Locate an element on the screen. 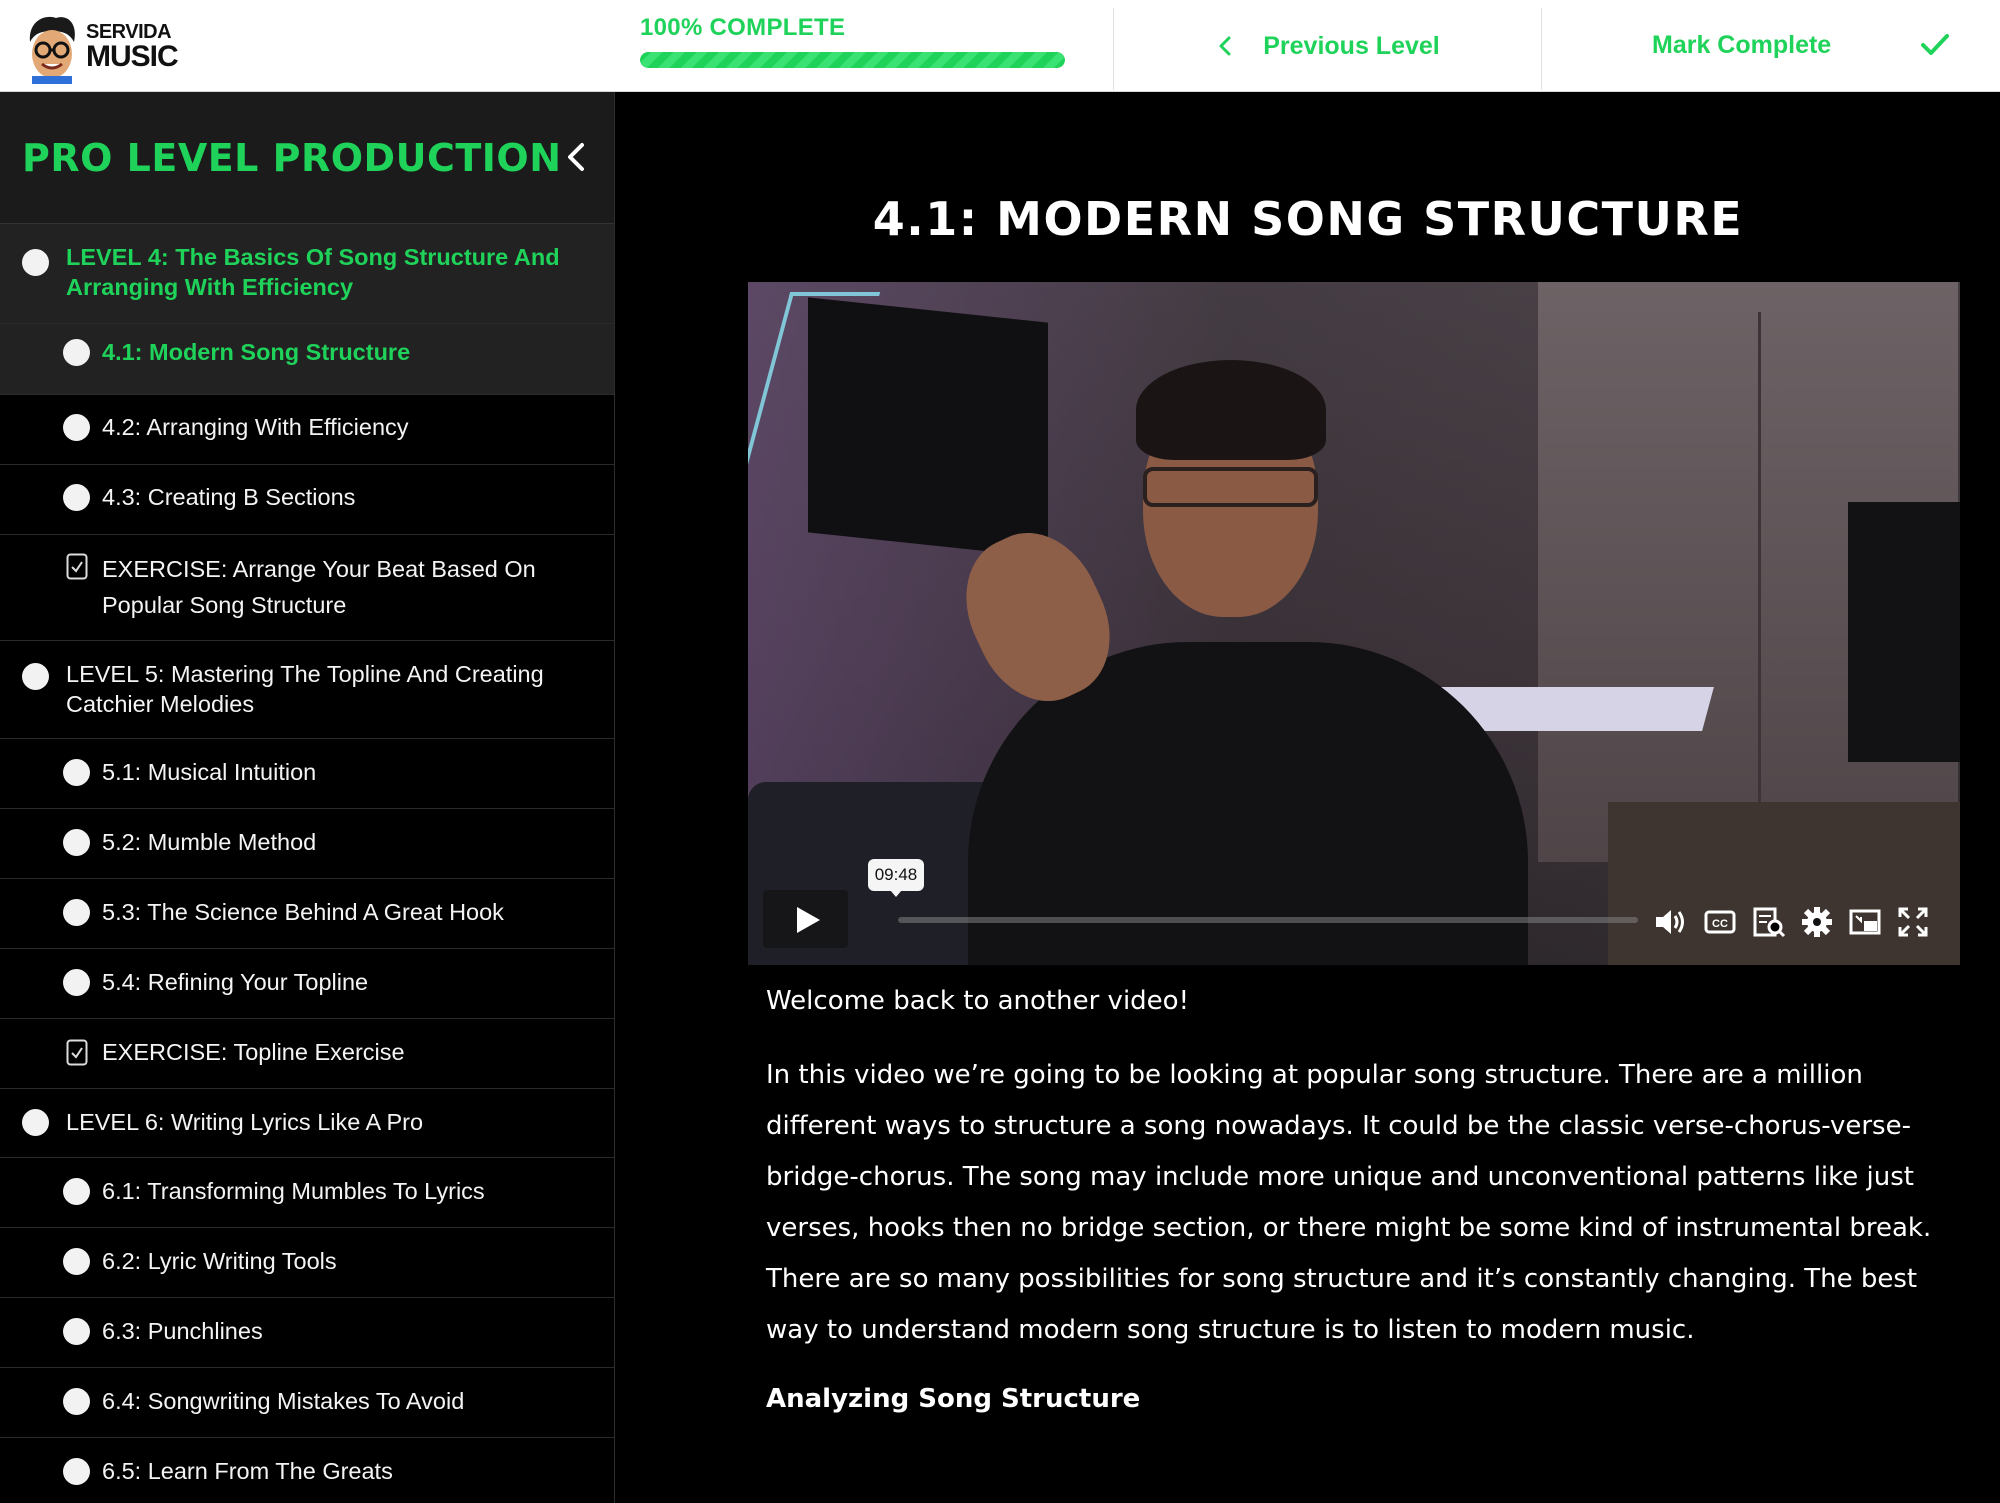 The width and height of the screenshot is (2000, 1503). sidebar-level-6: LEVEL 6: Writing Lyrics Like A Pro is located at coordinates (307, 1123).